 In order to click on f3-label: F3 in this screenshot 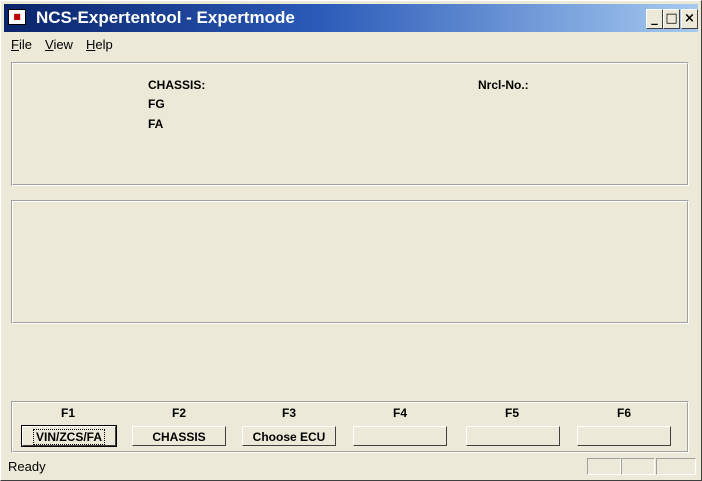, I will do `click(288, 413)`.